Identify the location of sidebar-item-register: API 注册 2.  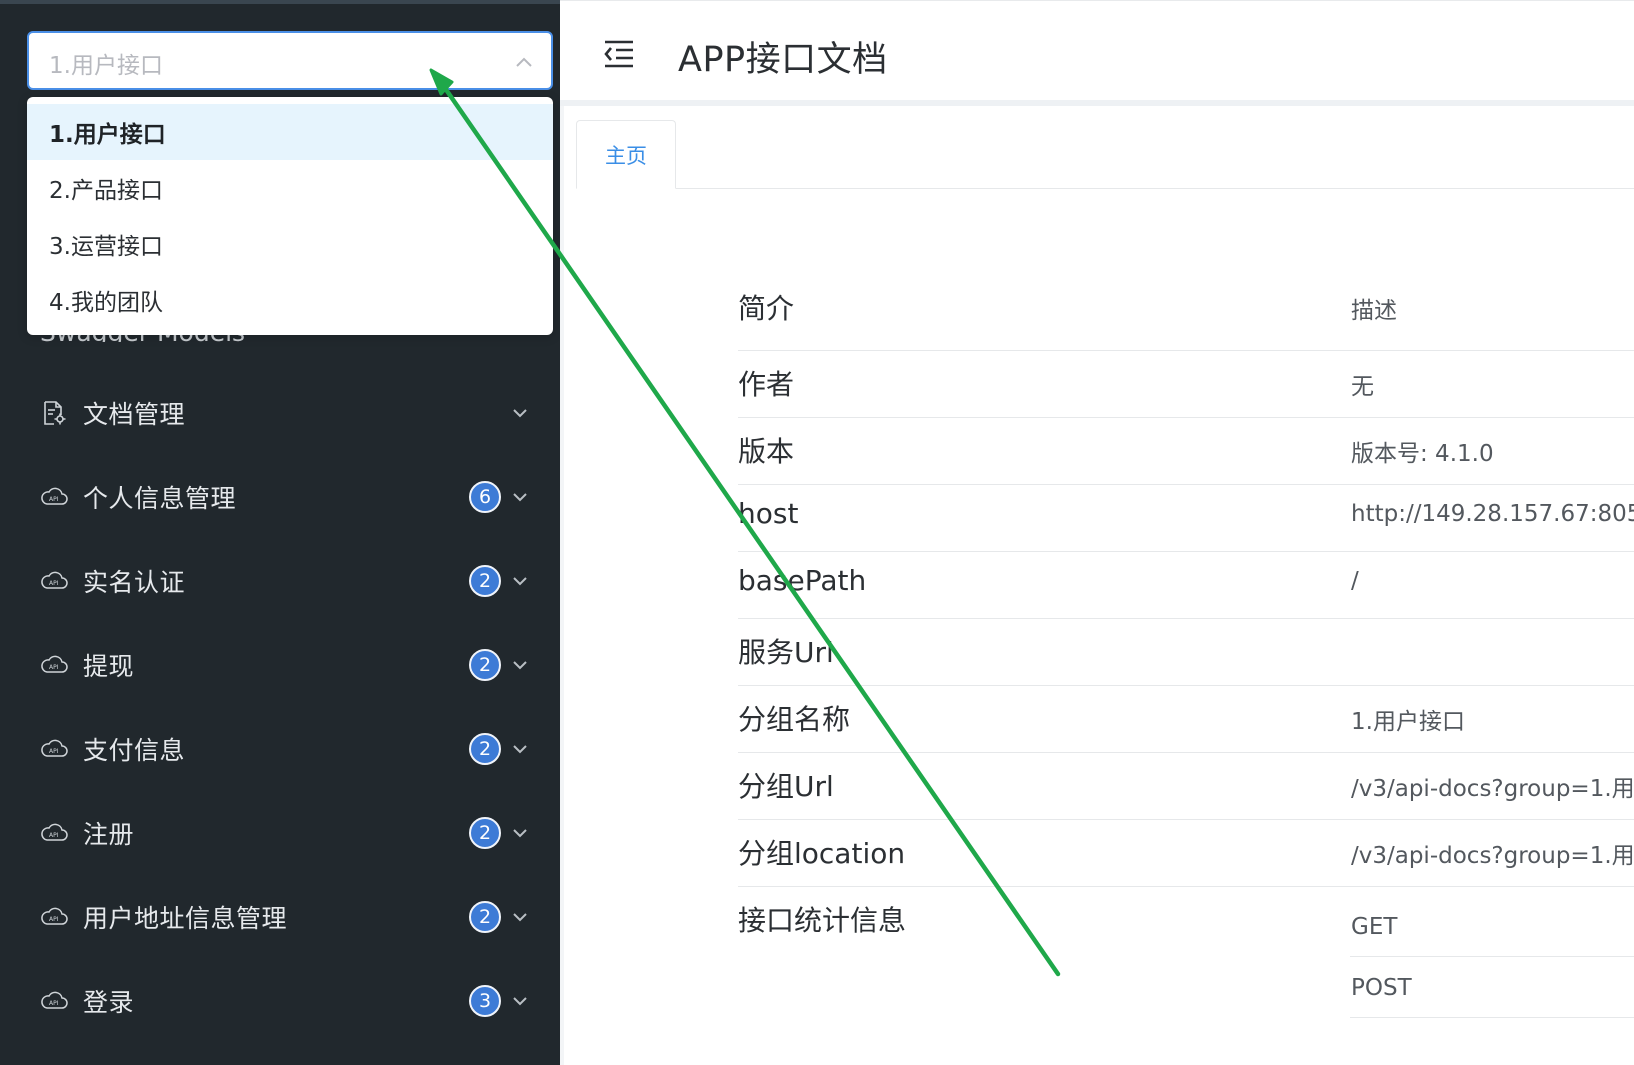
(280, 833).